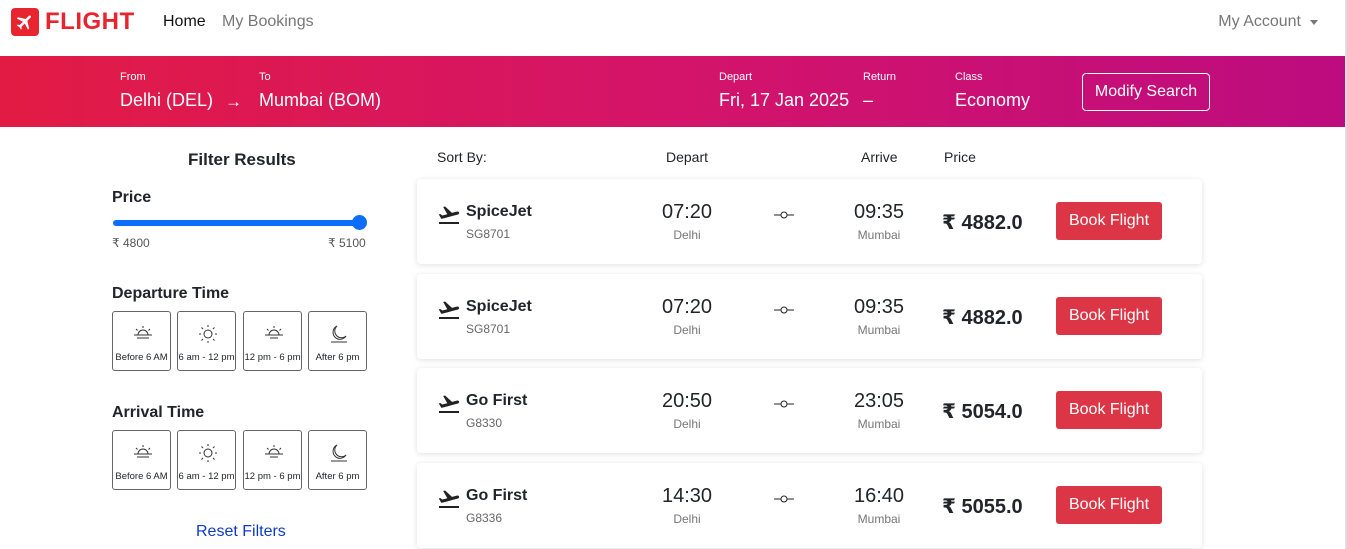 This screenshot has height=549, width=1347. What do you see at coordinates (687, 401) in the screenshot?
I see `departure-time: 20:50` at bounding box center [687, 401].